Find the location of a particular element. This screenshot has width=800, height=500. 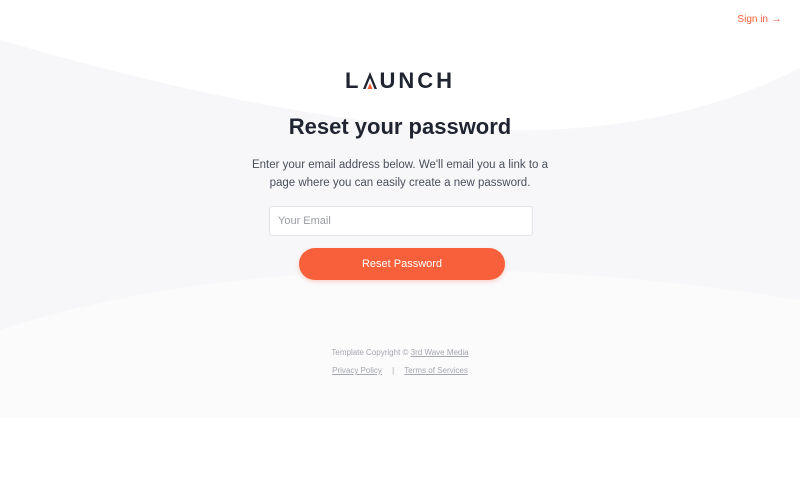

logo-a-icon is located at coordinates (370, 80).